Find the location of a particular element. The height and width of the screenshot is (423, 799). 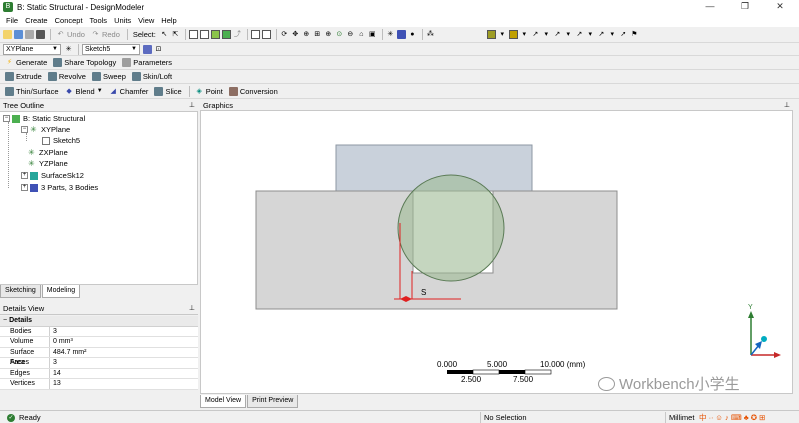

zoom-out-icon: ⊖ is located at coordinates (350, 34).